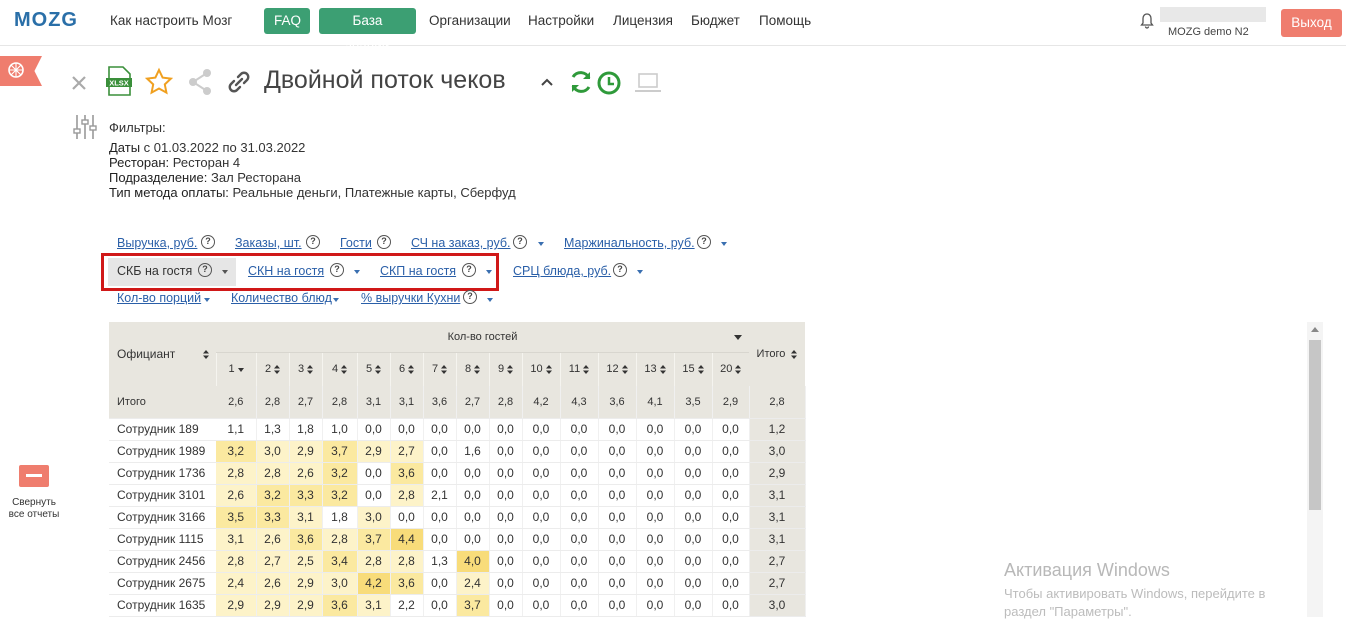 The height and width of the screenshot is (621, 1346). Describe the element at coordinates (175, 162) in the screenshot. I see `filter-restaurant: Ресторан: Ресторан 4` at that location.